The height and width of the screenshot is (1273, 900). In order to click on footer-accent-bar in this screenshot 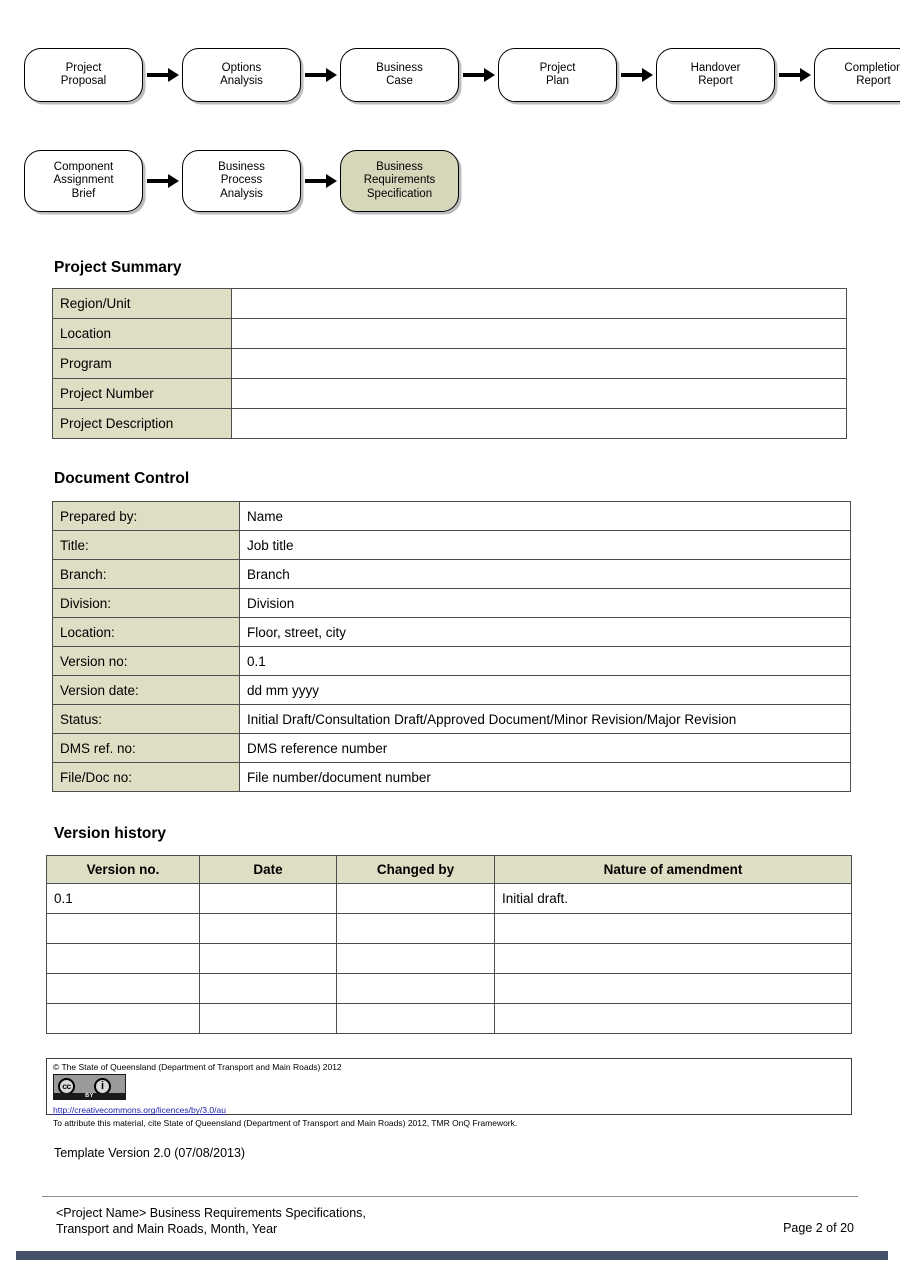, I will do `click(452, 1255)`.